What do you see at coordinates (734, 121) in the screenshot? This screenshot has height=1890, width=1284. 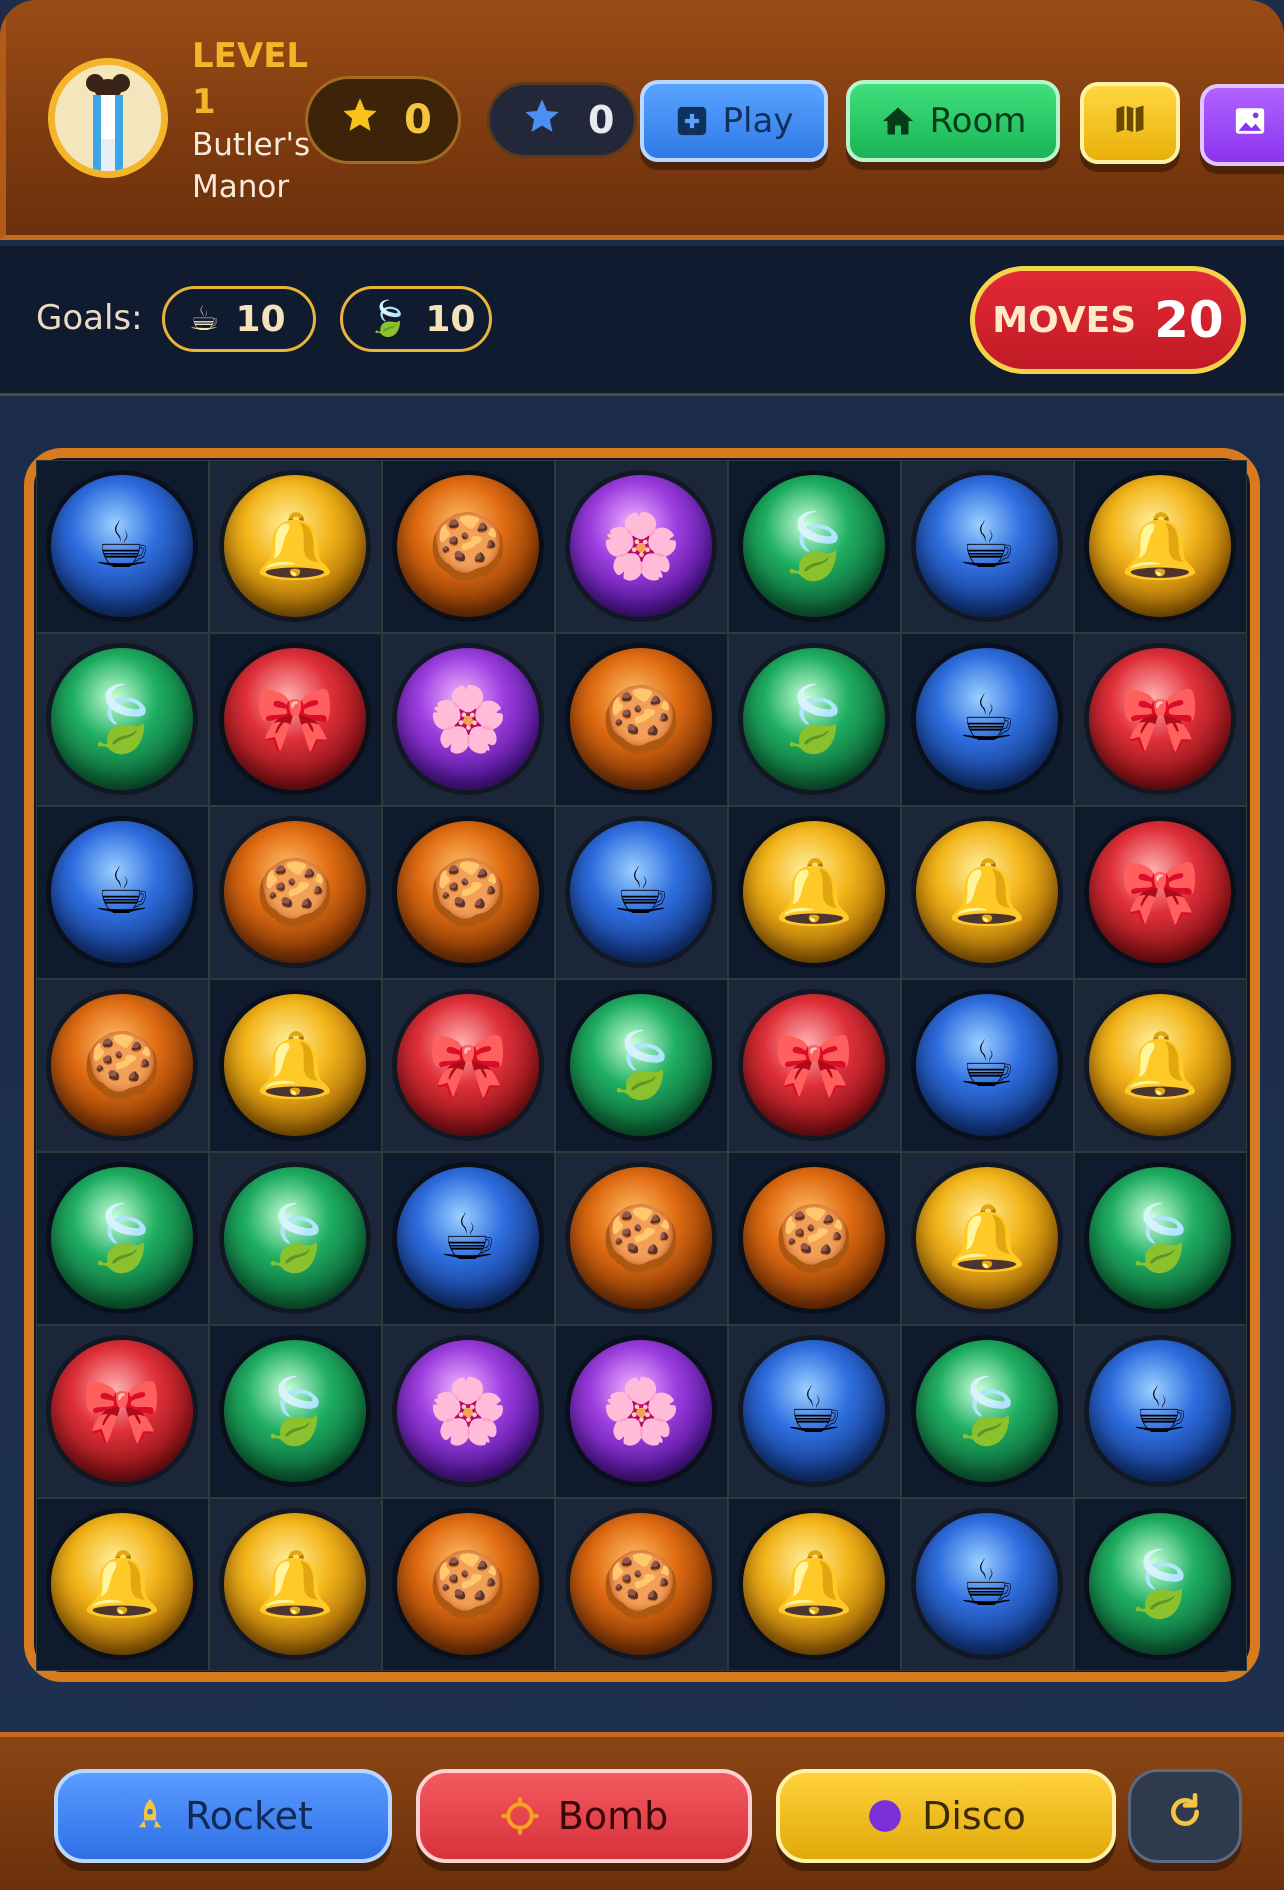 I see `play-button: Play` at bounding box center [734, 121].